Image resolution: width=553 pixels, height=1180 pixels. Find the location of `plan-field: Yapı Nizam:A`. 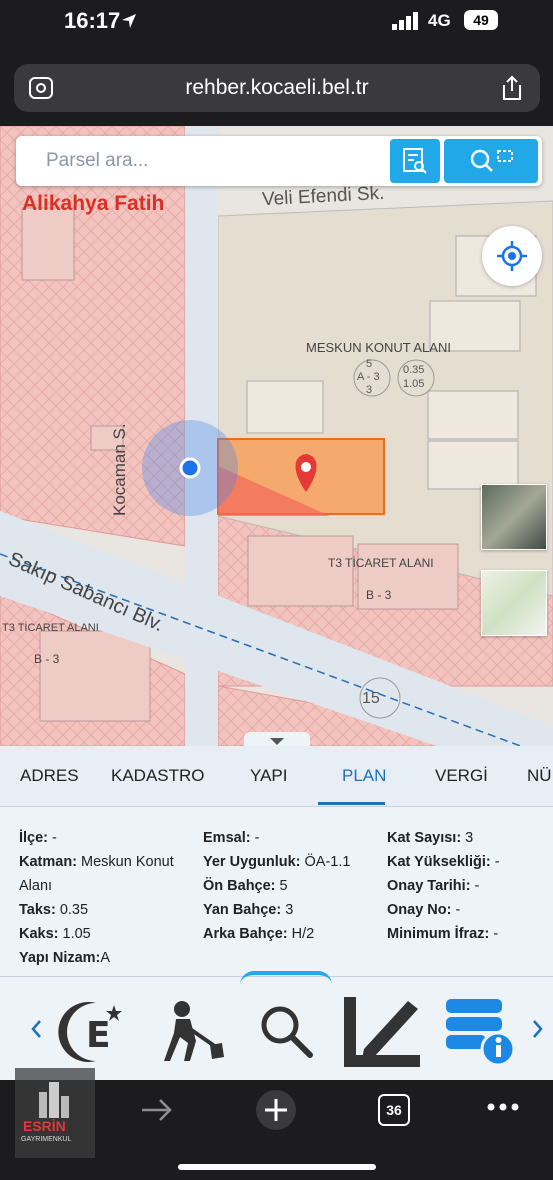

plan-field: Yapı Nizam:A is located at coordinates (108, 958).